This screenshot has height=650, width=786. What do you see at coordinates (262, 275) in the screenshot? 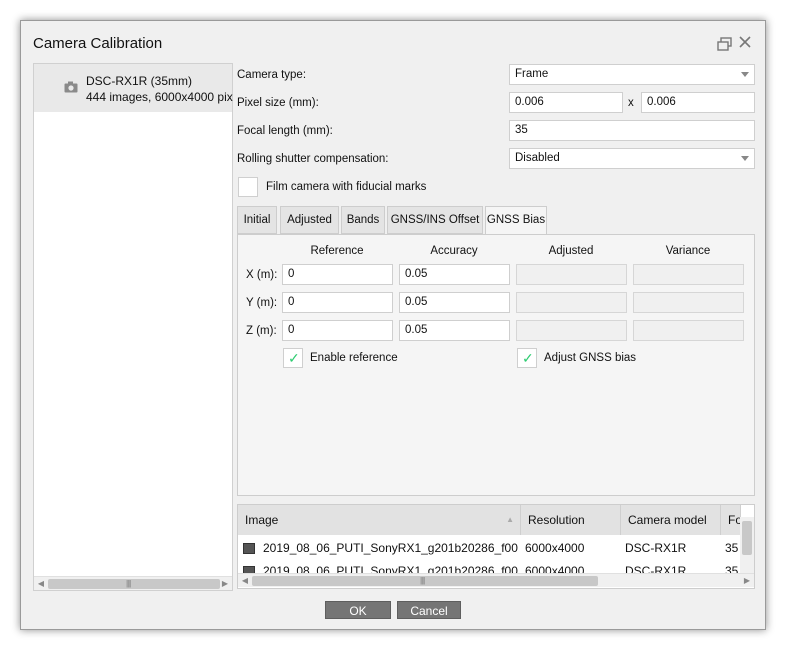
I see `row-label-x: X (m):` at bounding box center [262, 275].